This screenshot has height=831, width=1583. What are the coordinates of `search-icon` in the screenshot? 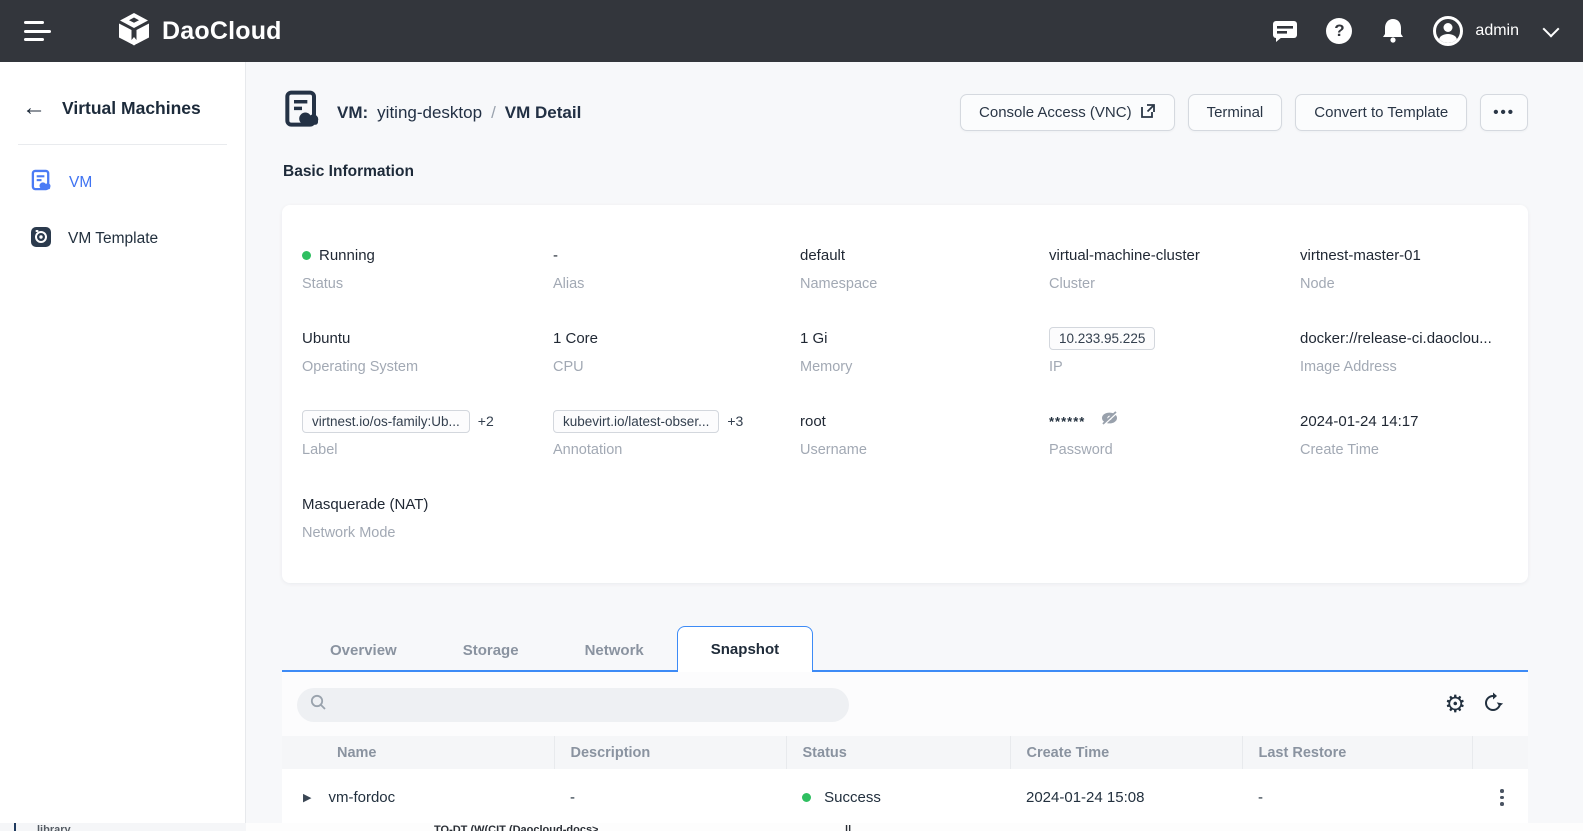 It's located at (318, 705).